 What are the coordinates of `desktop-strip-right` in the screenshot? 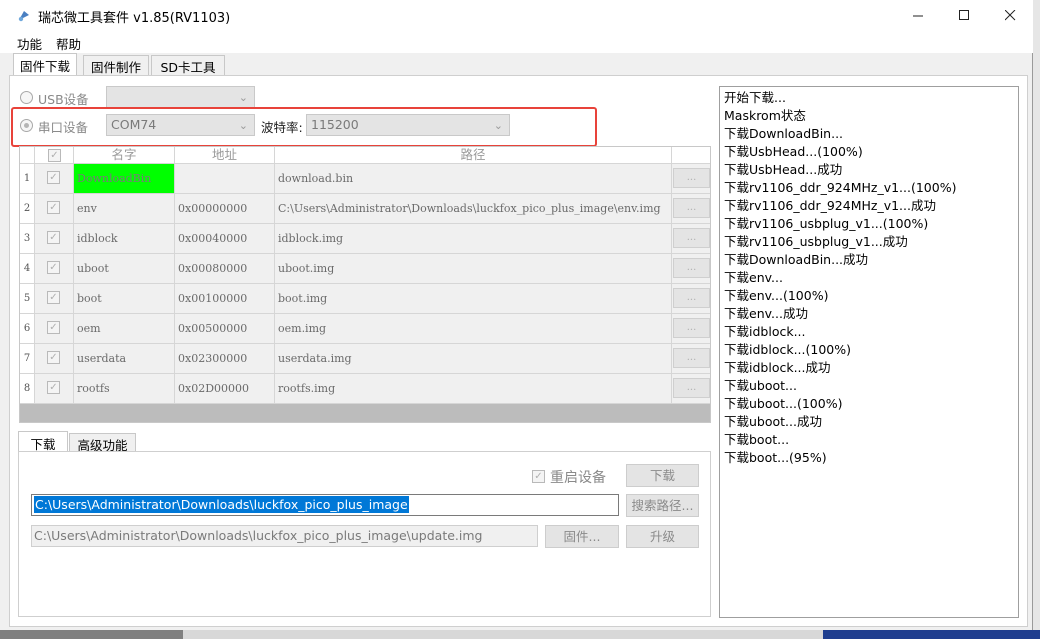 It's located at (931, 634).